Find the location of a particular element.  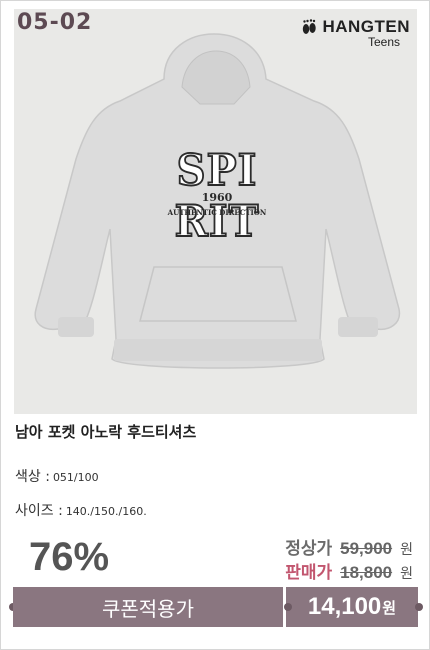

brand-name: HANGTEN is located at coordinates (366, 26).